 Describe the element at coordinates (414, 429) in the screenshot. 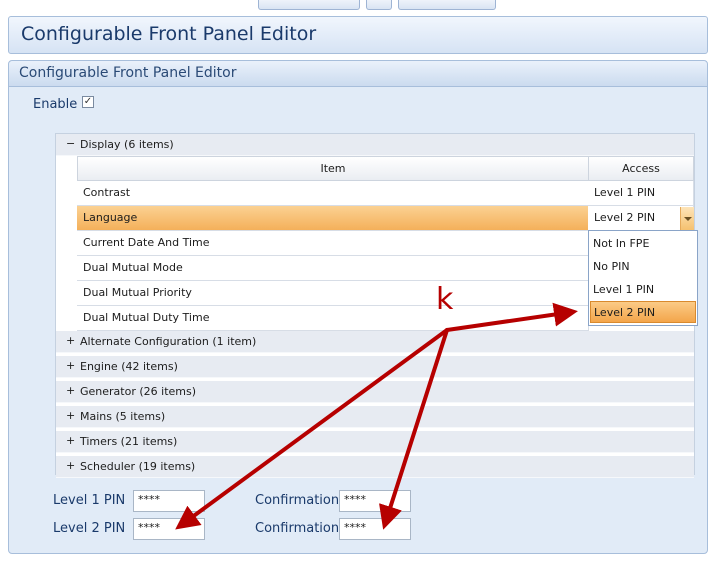

I see `arrow-to-level2-confirmation` at that location.